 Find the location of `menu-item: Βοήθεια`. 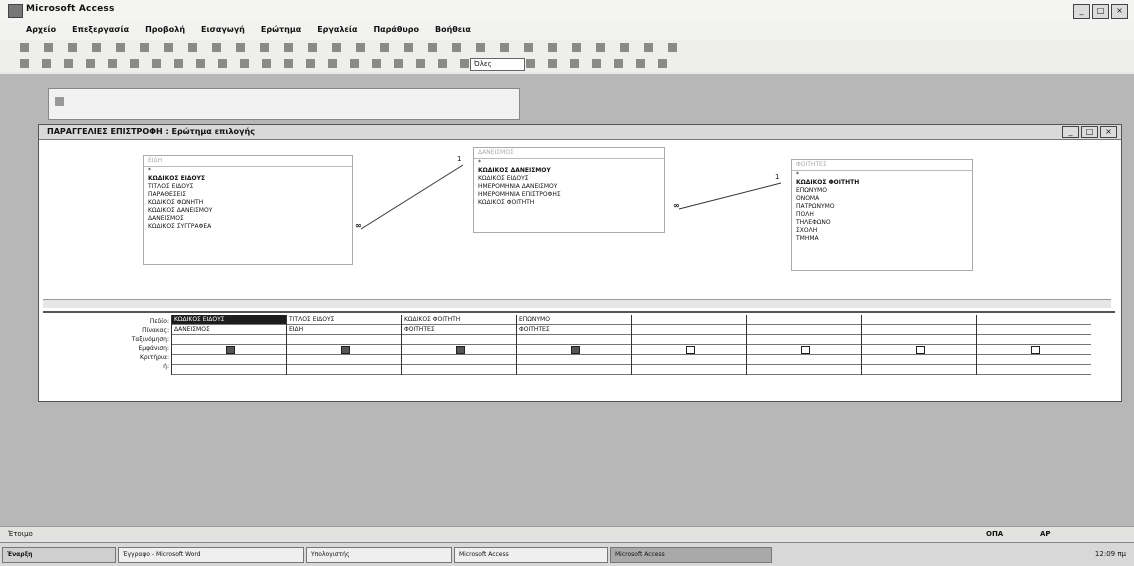

menu-item: Βοήθεια is located at coordinates (453, 29).